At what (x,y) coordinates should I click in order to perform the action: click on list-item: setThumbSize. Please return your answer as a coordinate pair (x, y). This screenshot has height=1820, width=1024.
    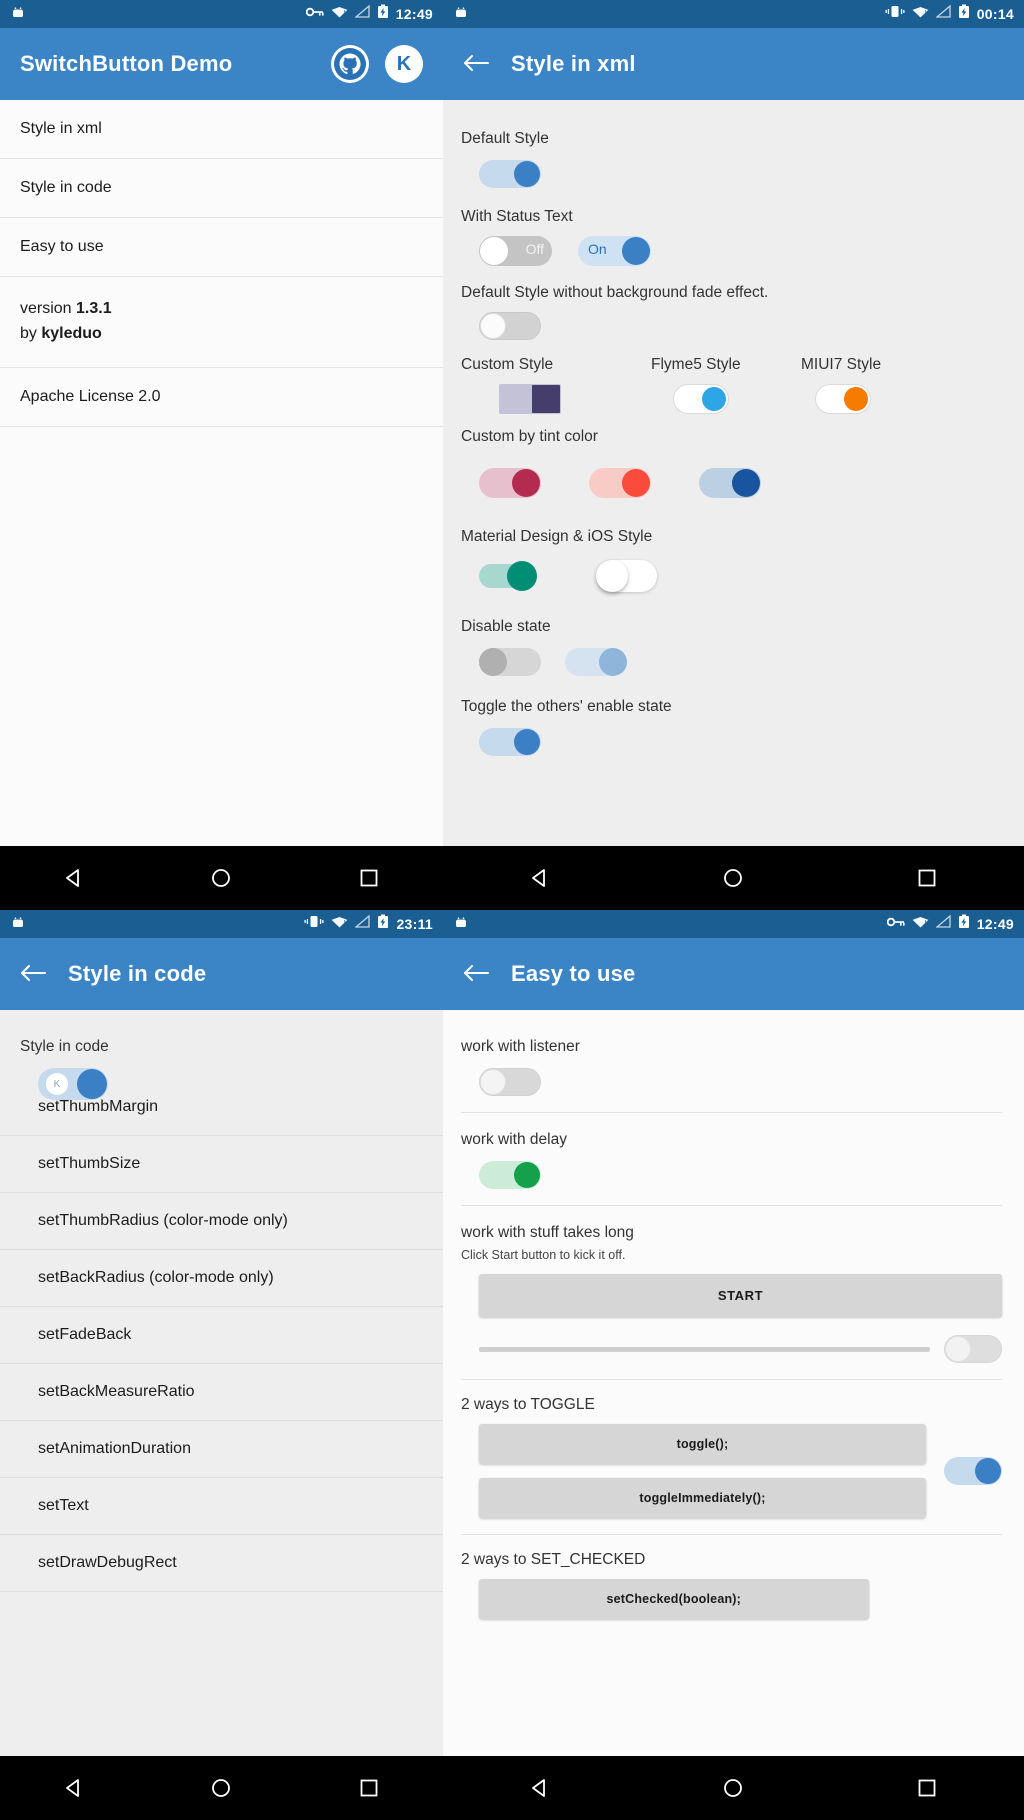
    Looking at the image, I should click on (221, 1164).